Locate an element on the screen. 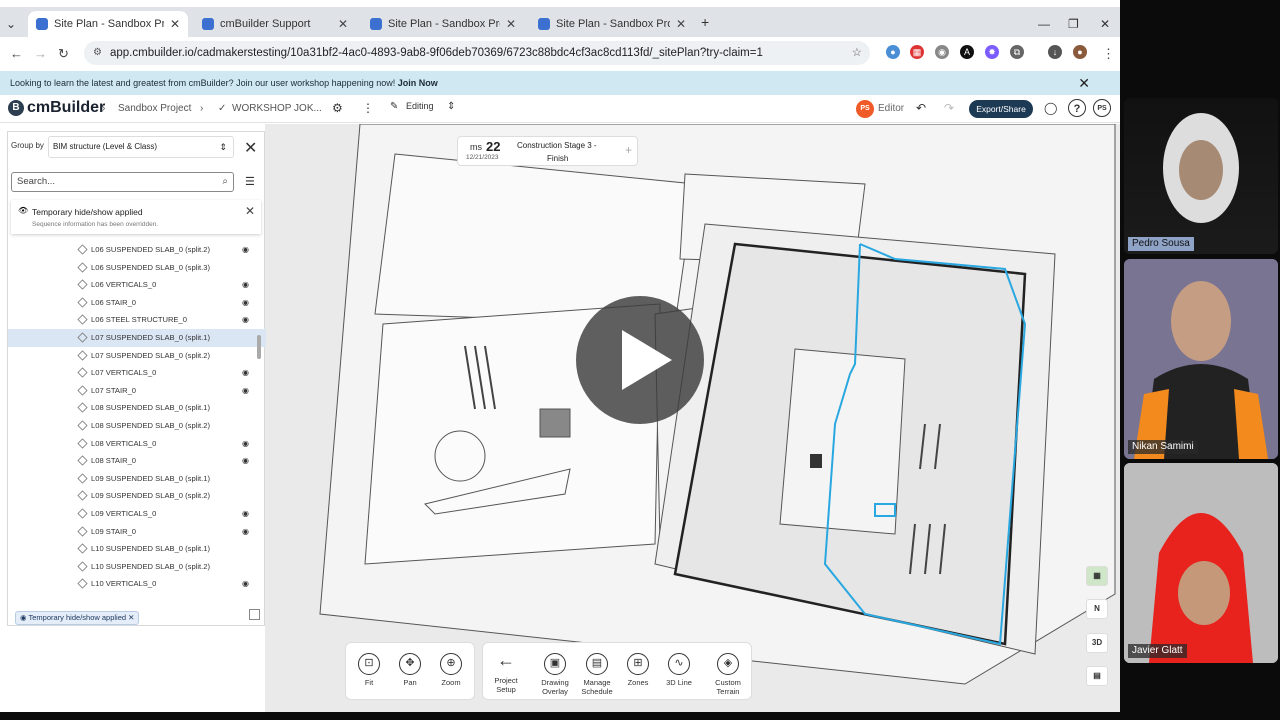 This screenshot has height=720, width=1280. calendar-extension-icon: ▦ is located at coordinates (917, 52).